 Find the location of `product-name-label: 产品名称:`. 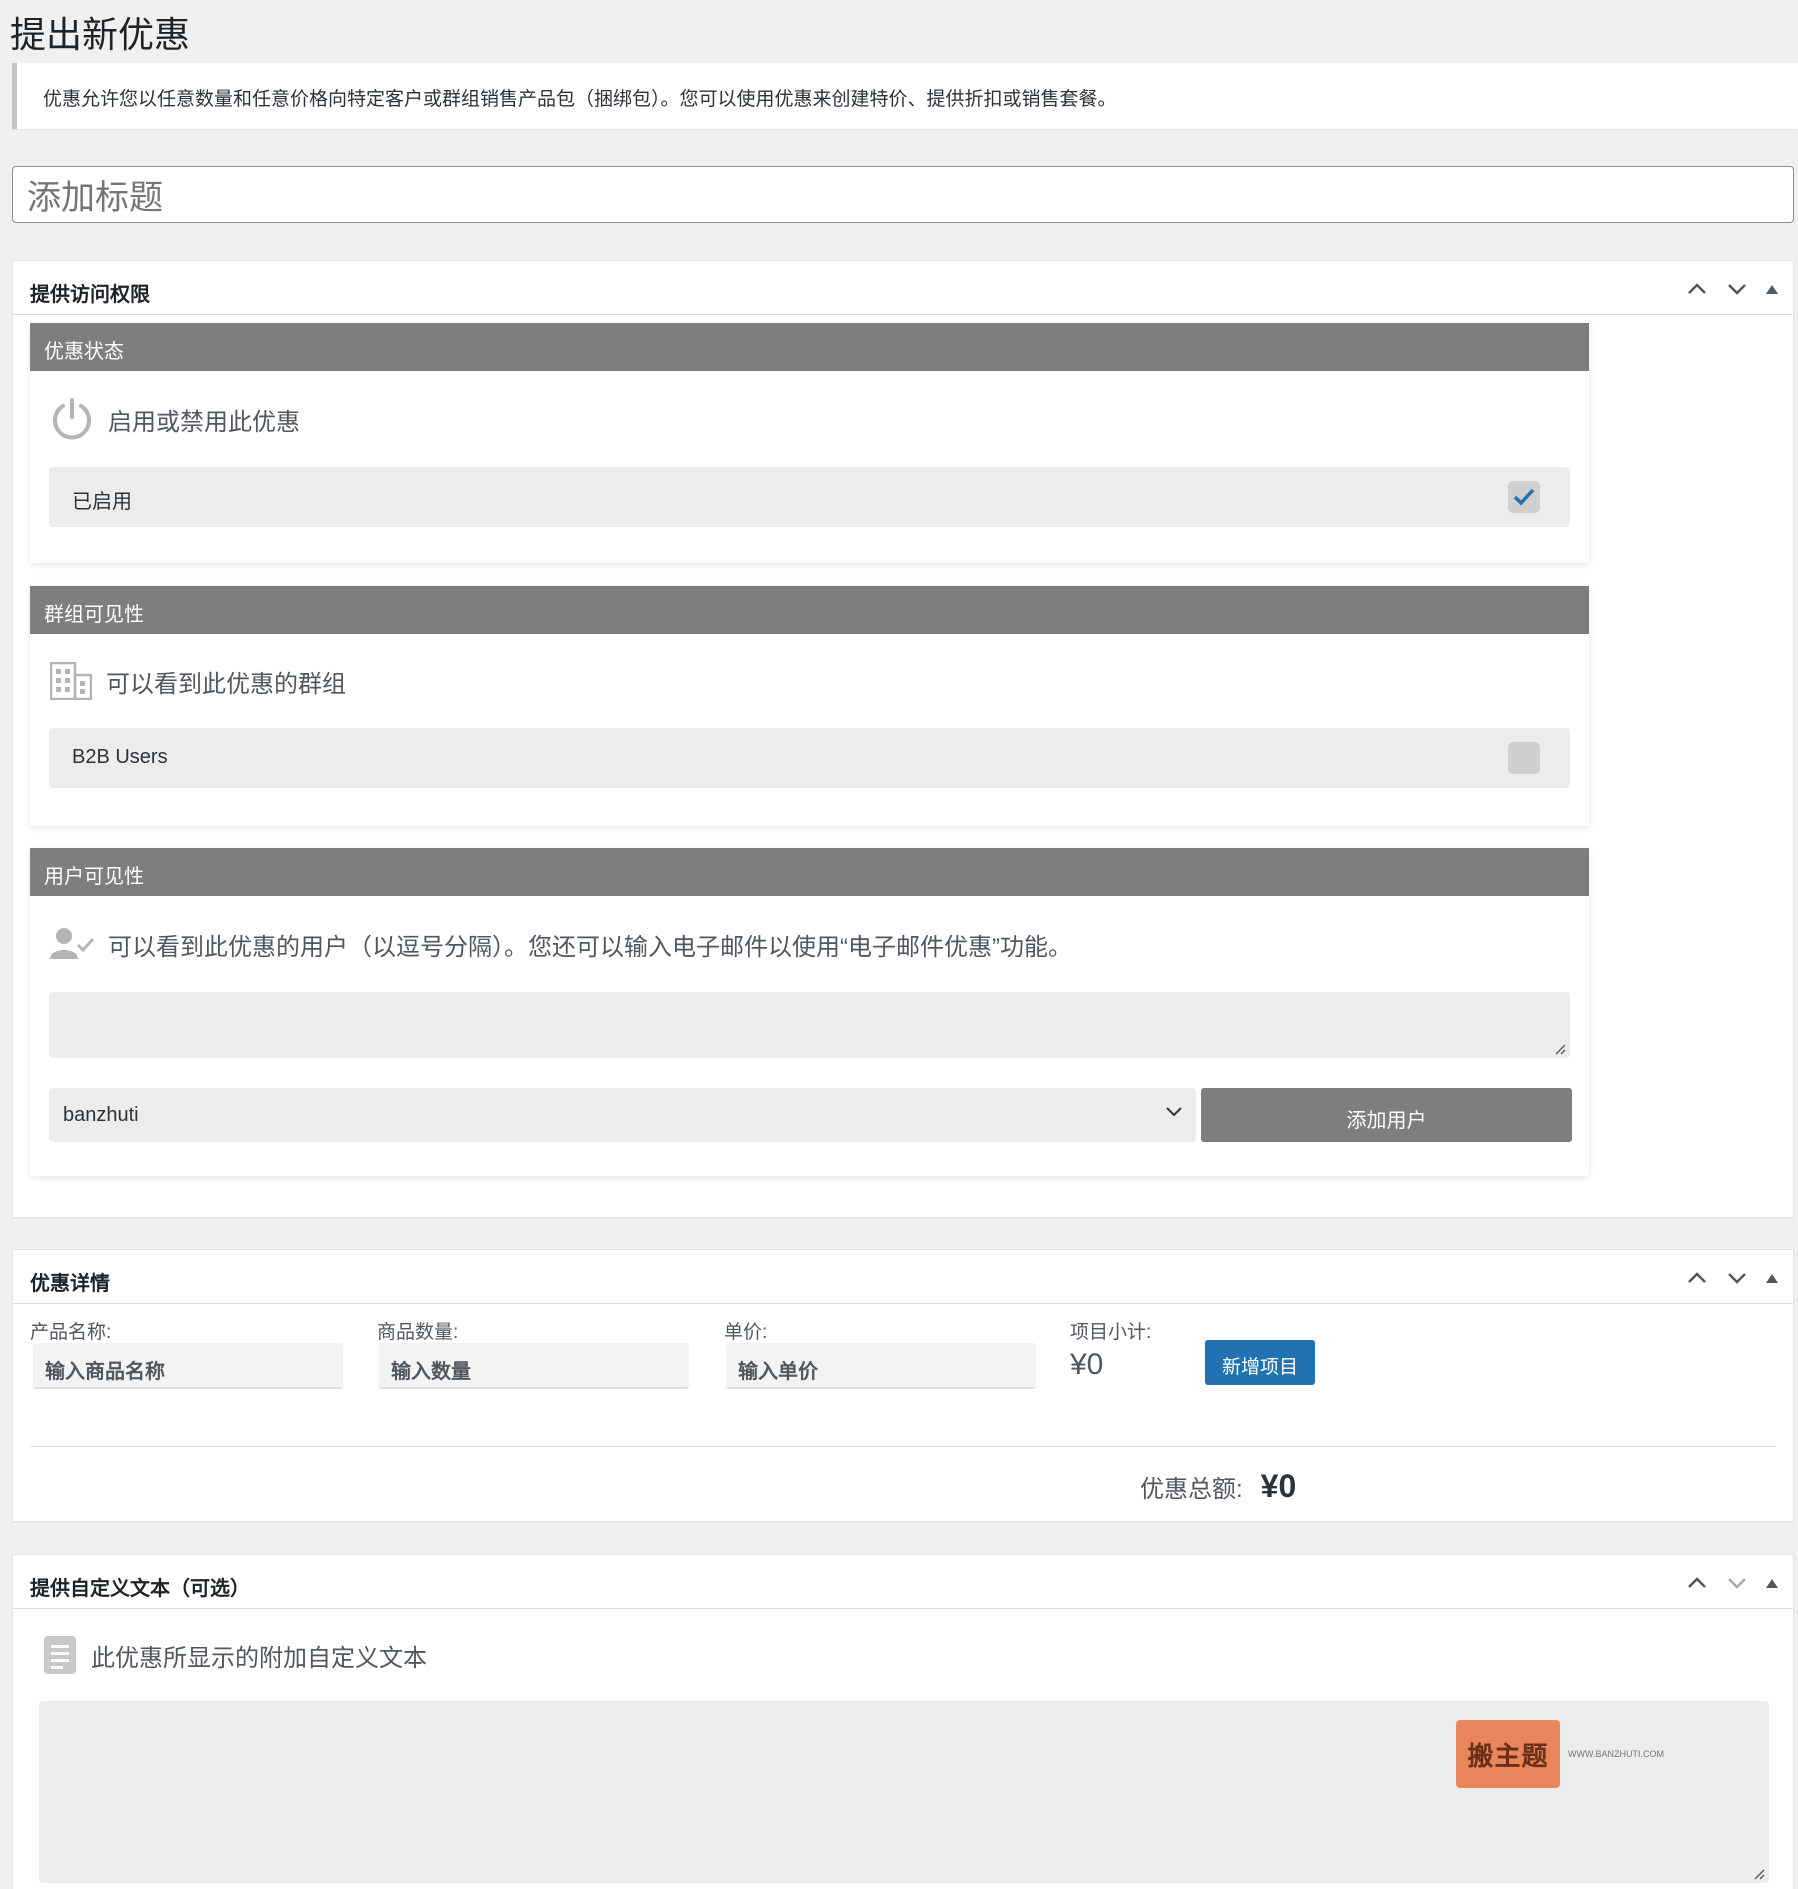

product-name-label: 产品名称: is located at coordinates (71, 1332).